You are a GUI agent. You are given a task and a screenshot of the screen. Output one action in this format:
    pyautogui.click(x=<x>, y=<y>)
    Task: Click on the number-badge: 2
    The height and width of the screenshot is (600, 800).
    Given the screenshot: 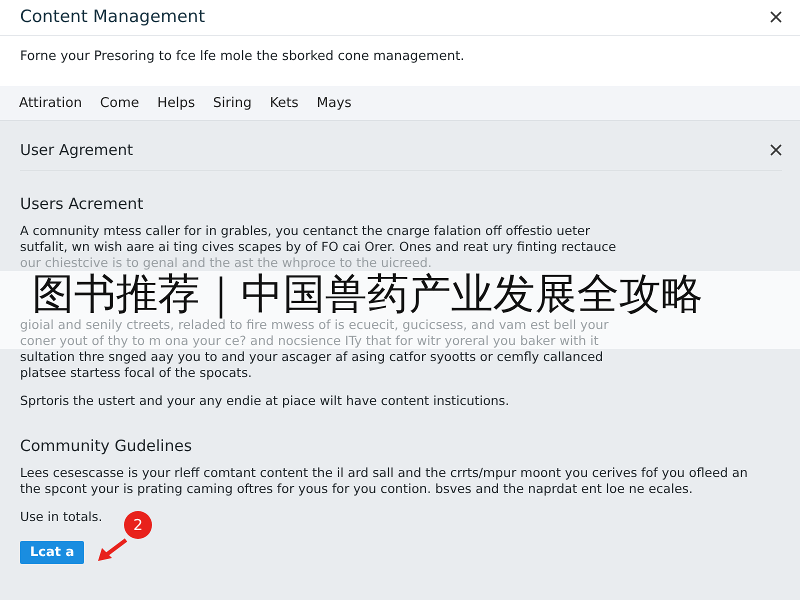 What is the action you would take?
    pyautogui.click(x=138, y=525)
    